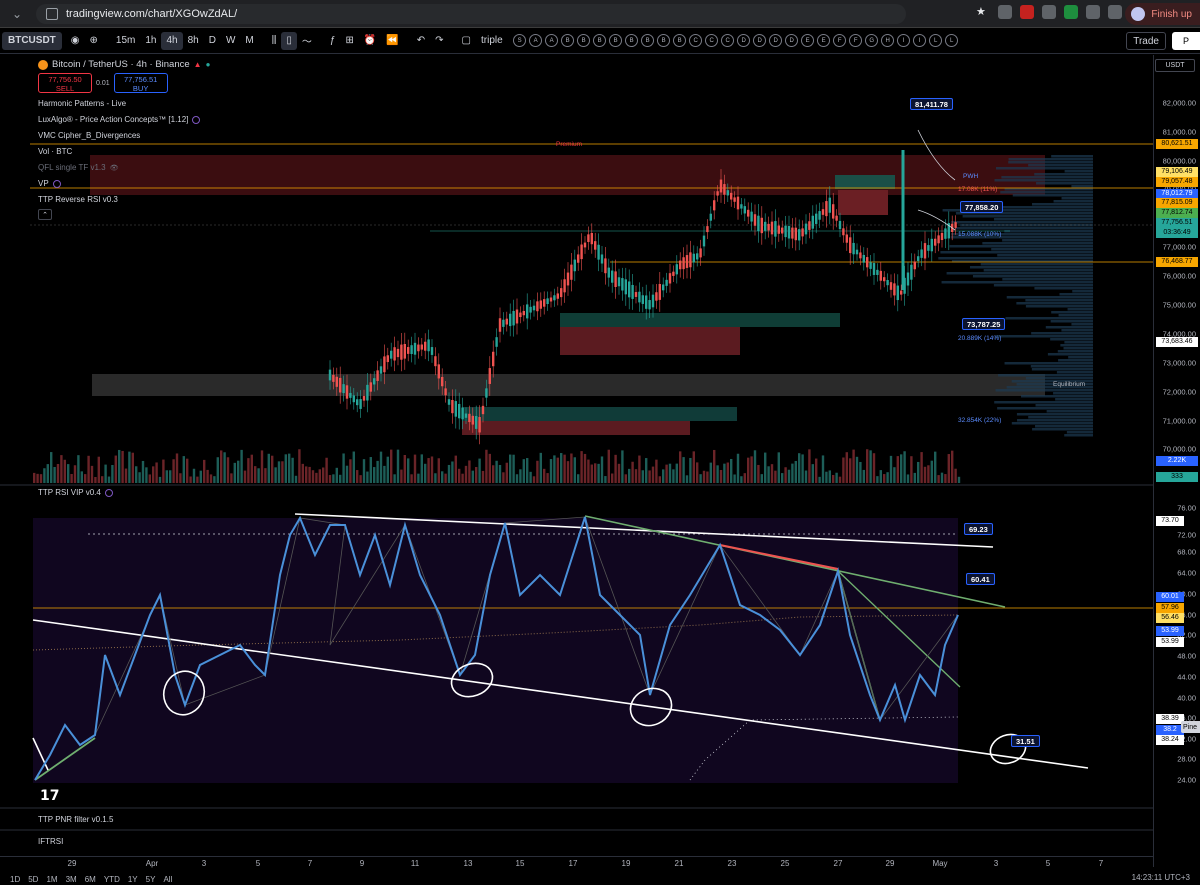 The width and height of the screenshot is (1200, 885). What do you see at coordinates (274, 41) in the screenshot?
I see `candle-type-icon: ⫼` at bounding box center [274, 41].